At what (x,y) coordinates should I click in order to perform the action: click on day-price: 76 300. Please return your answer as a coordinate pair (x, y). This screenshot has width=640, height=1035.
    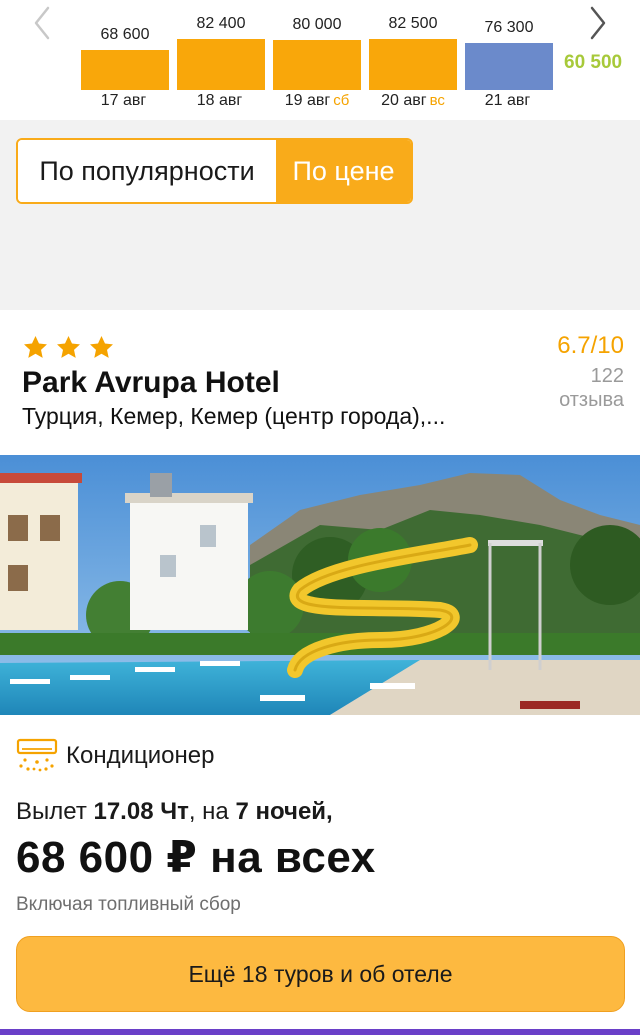
    Looking at the image, I should click on (509, 27).